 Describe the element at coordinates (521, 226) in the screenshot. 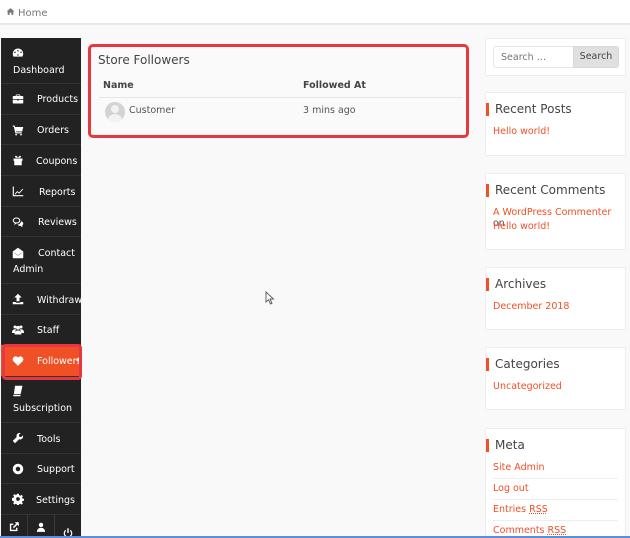

I see `comment-post-link: Hello world!` at that location.